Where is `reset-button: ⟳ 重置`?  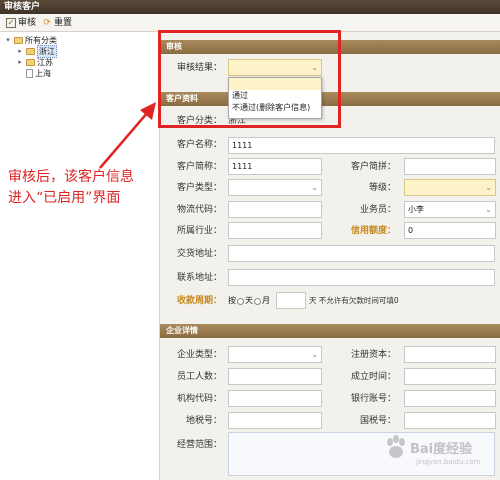 reset-button: ⟳ 重置 is located at coordinates (57, 23).